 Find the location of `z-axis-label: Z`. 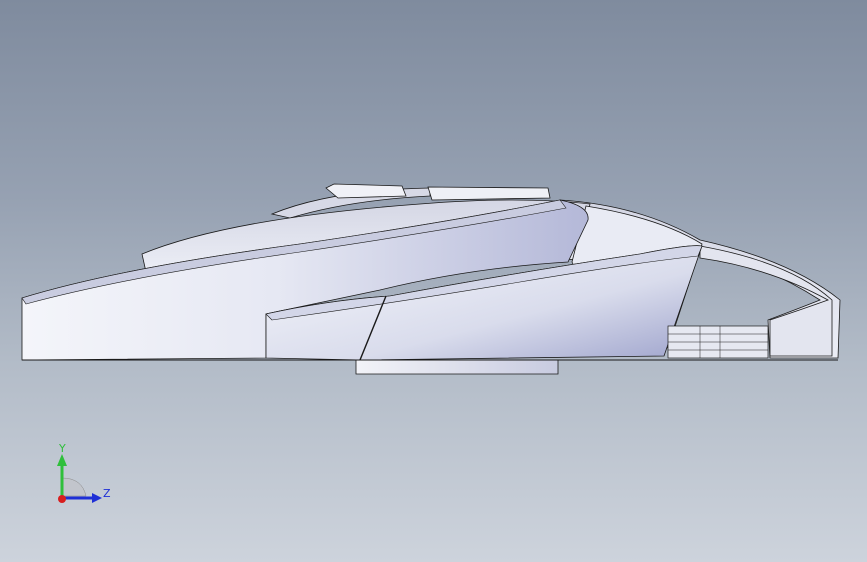

z-axis-label: Z is located at coordinates (107, 493).